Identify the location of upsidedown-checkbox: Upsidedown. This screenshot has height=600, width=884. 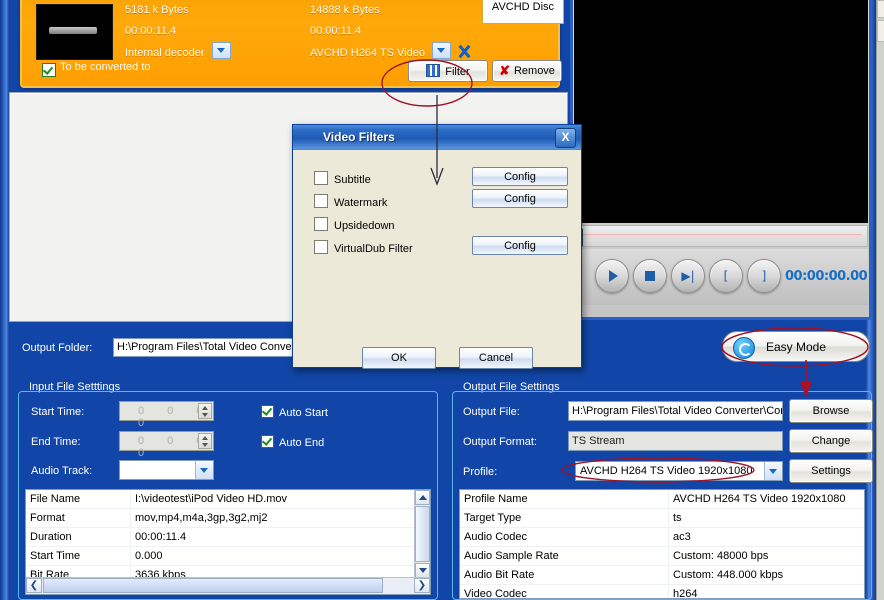
(354, 224).